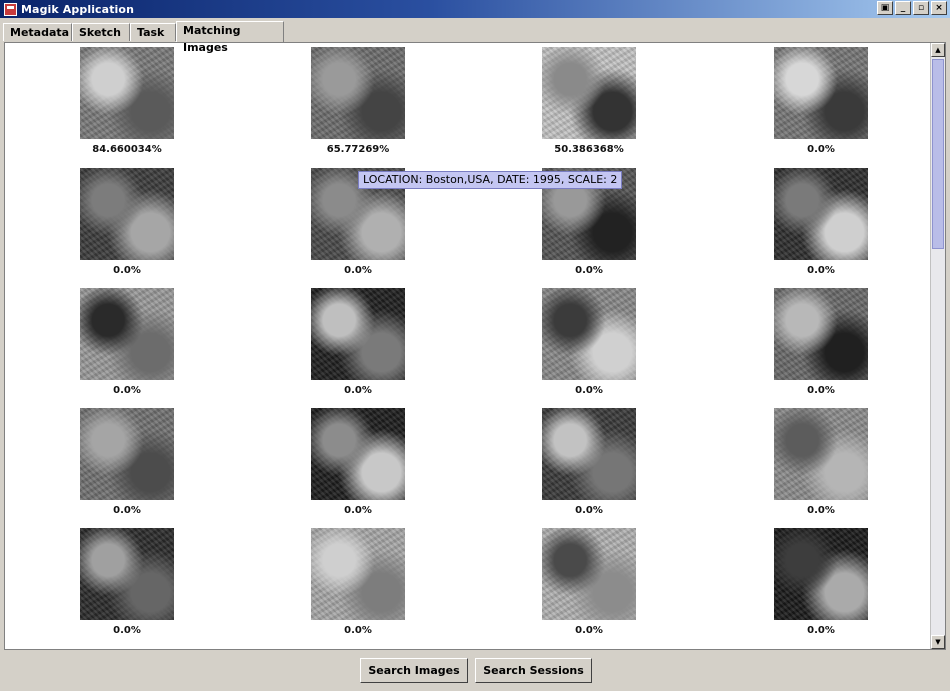 The width and height of the screenshot is (950, 691). Describe the element at coordinates (533, 670) in the screenshot. I see `search-sessions-button: Search Sessions` at that location.